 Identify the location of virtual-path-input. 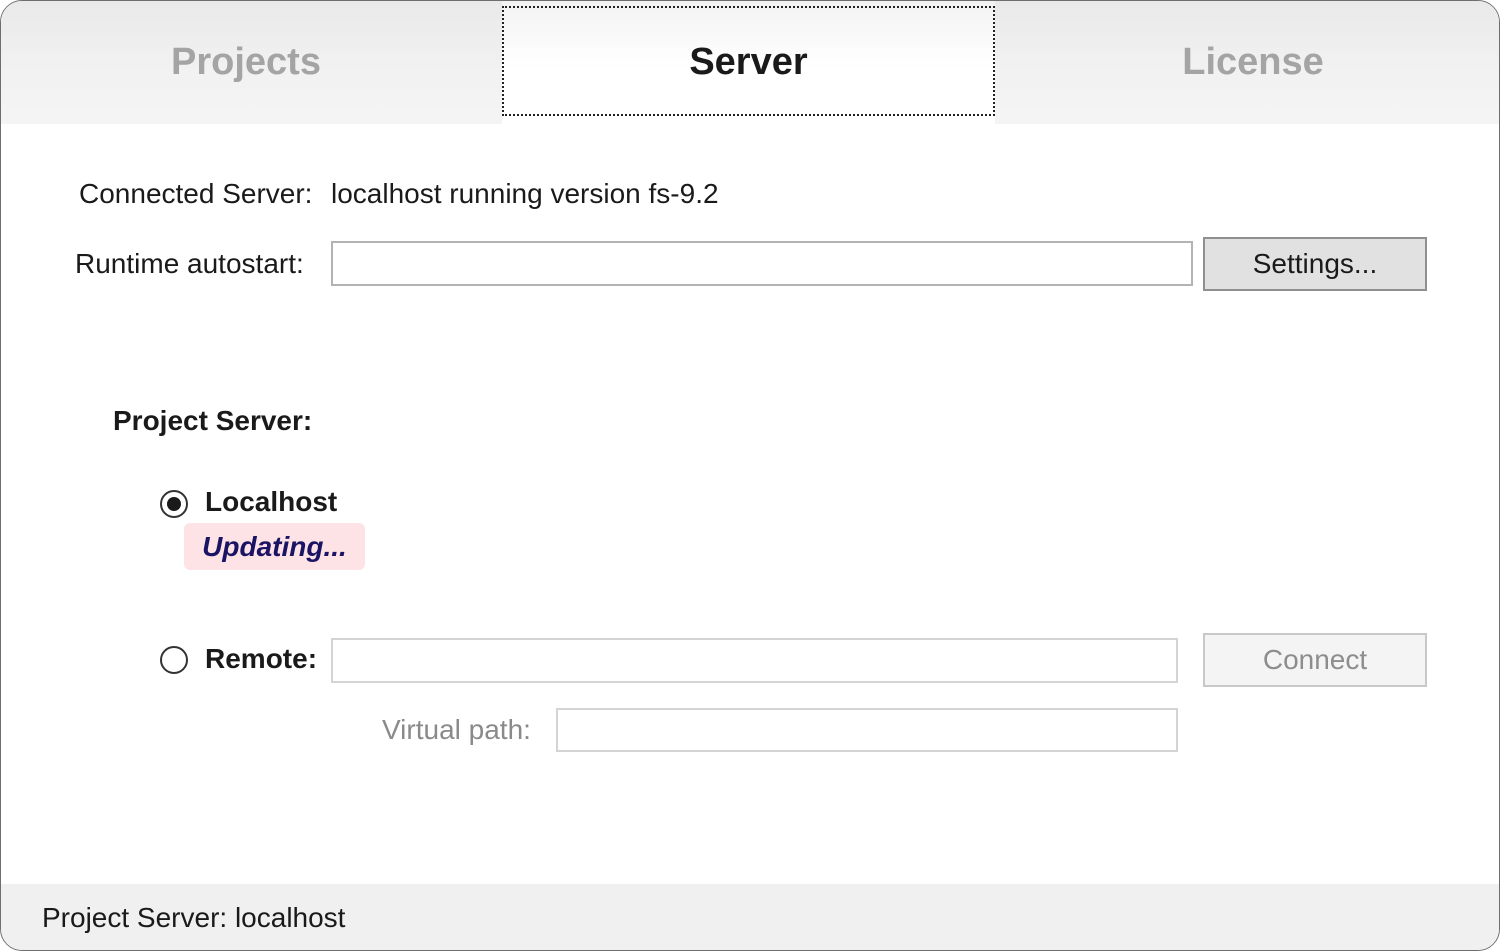
(867, 730).